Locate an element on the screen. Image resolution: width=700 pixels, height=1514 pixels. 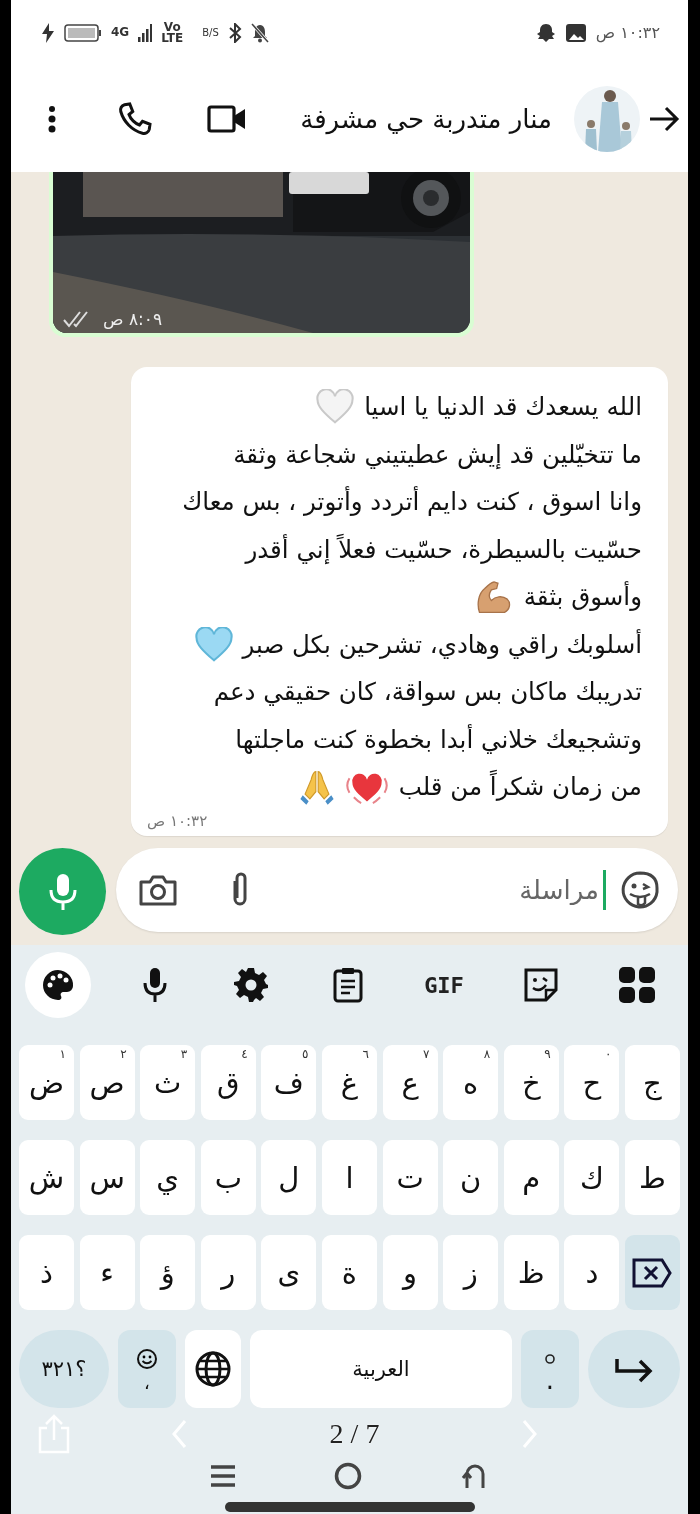
page-counter: 2 / 7 is located at coordinates (354, 1434).